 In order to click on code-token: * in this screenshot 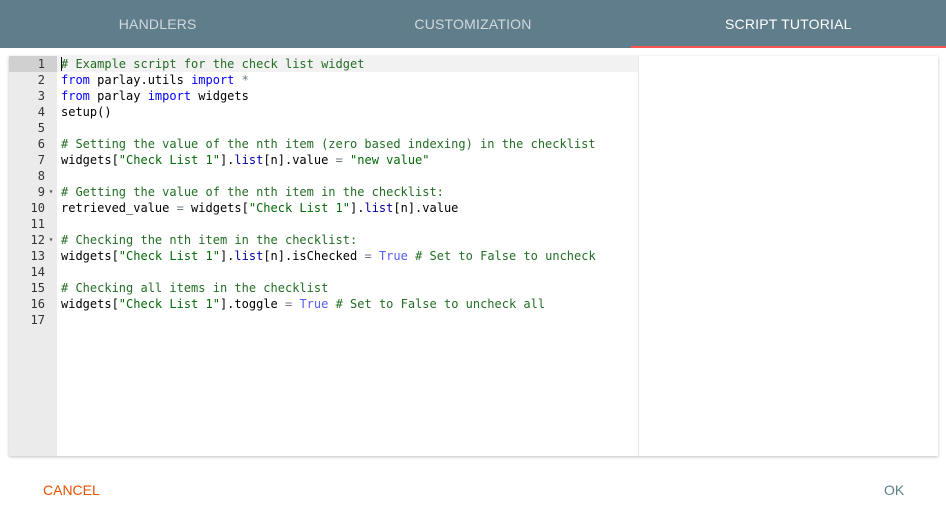, I will do `click(245, 80)`.